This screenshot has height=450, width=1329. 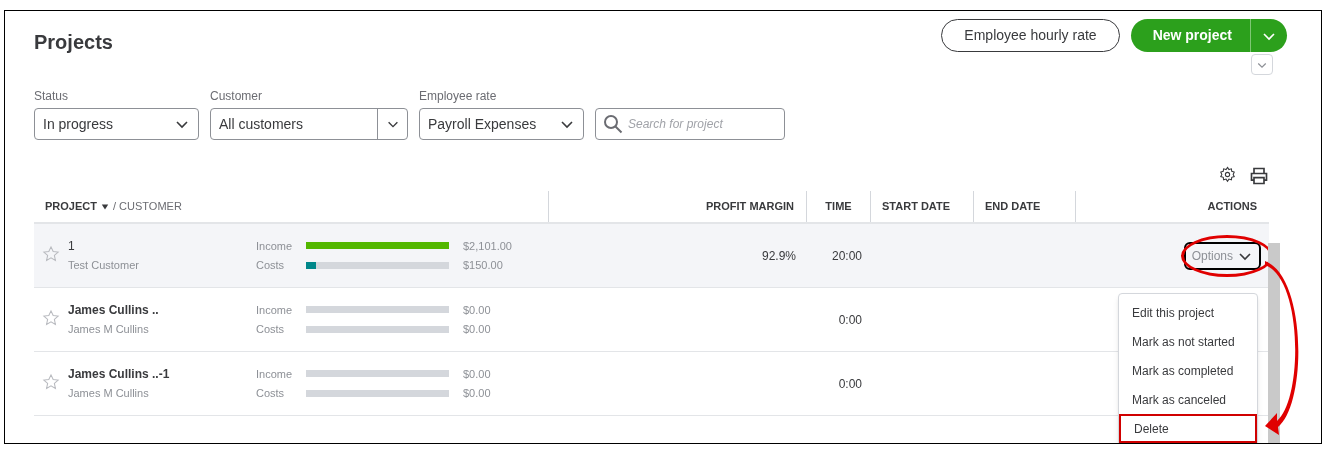 I want to click on time-value: 20:00, so click(x=846, y=256).